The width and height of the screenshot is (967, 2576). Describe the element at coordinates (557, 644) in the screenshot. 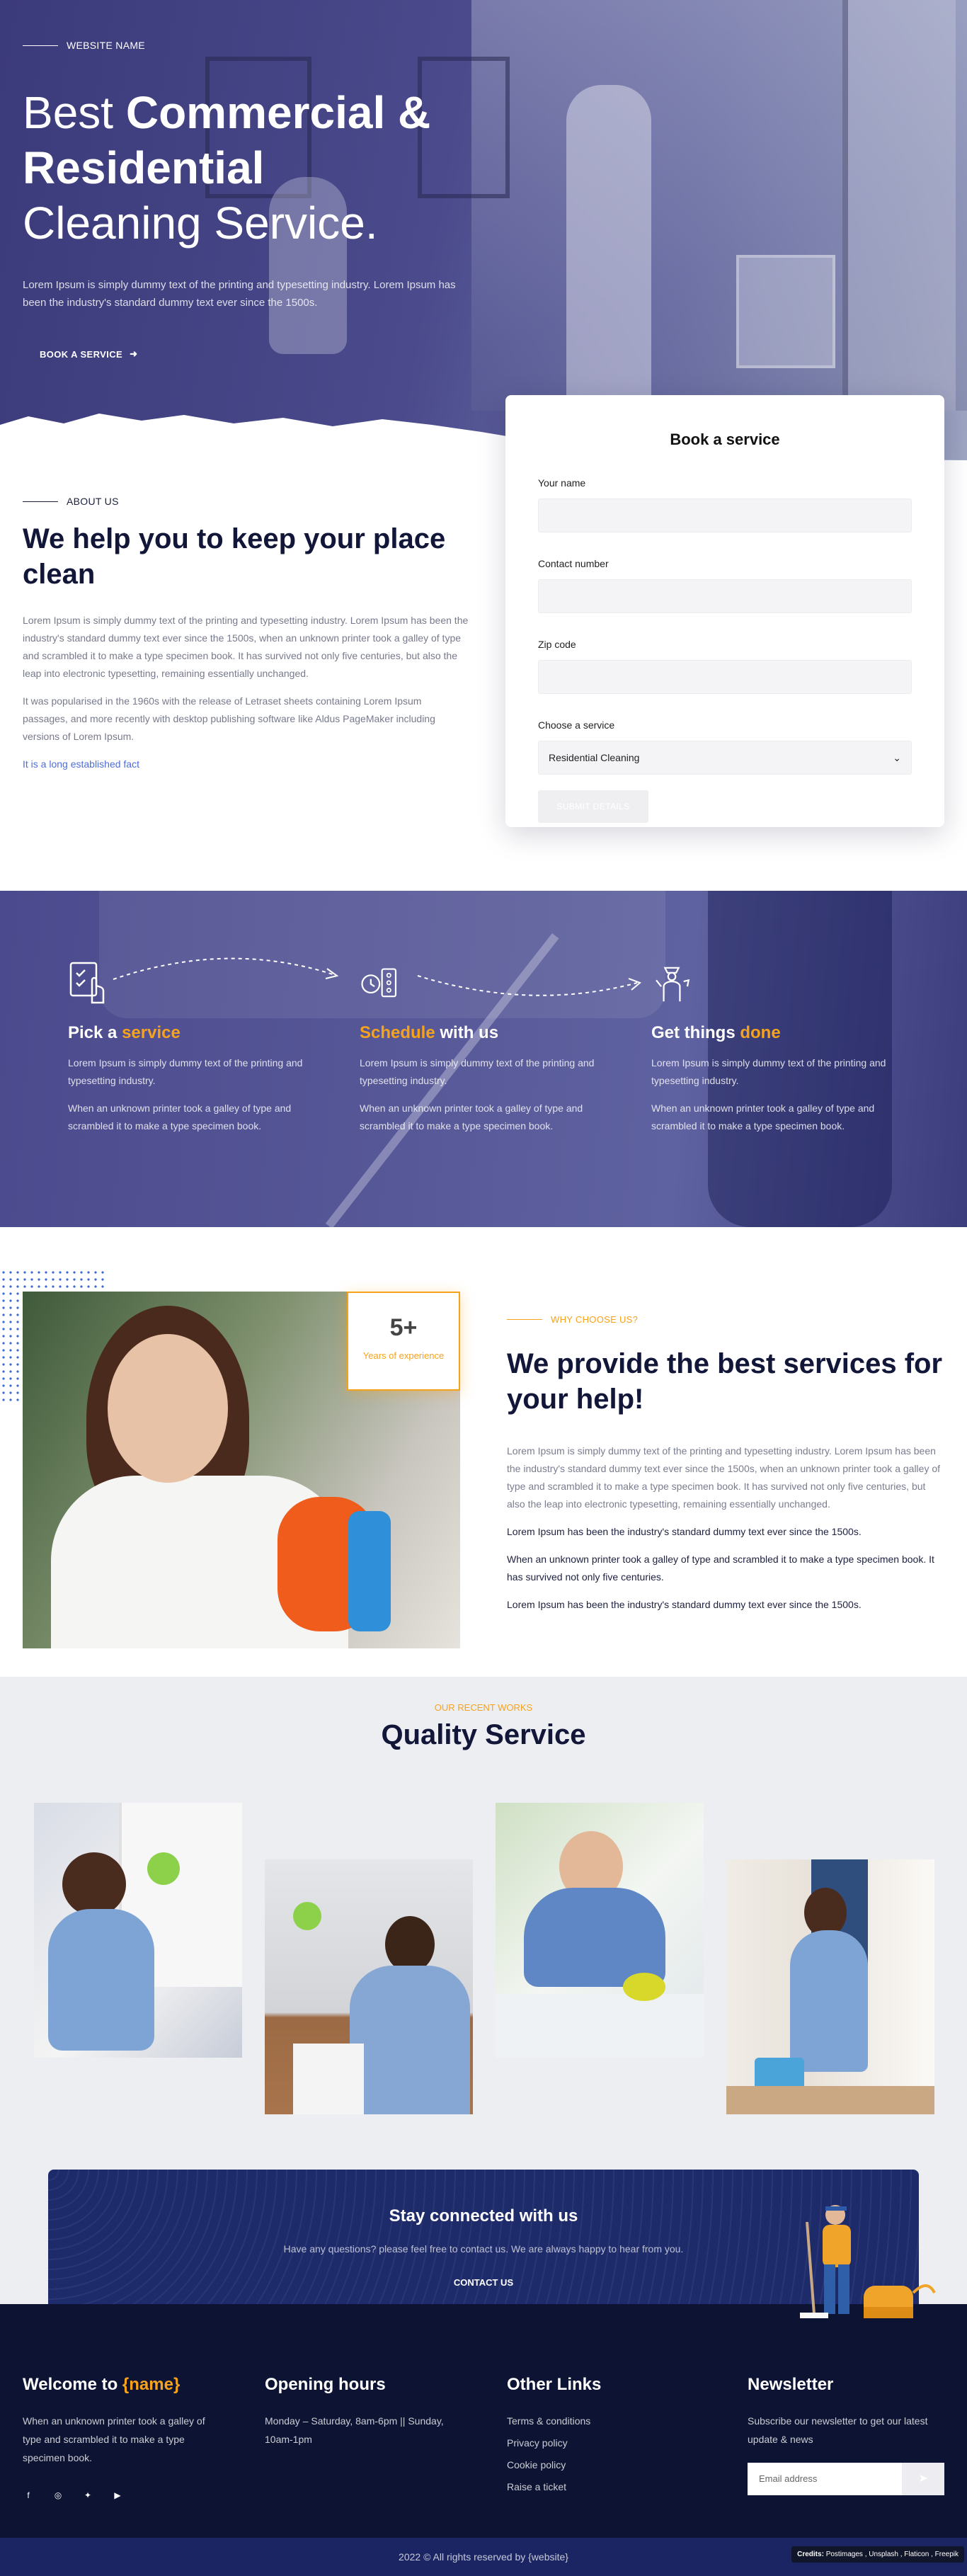

I see `zip-label: Zip code` at that location.